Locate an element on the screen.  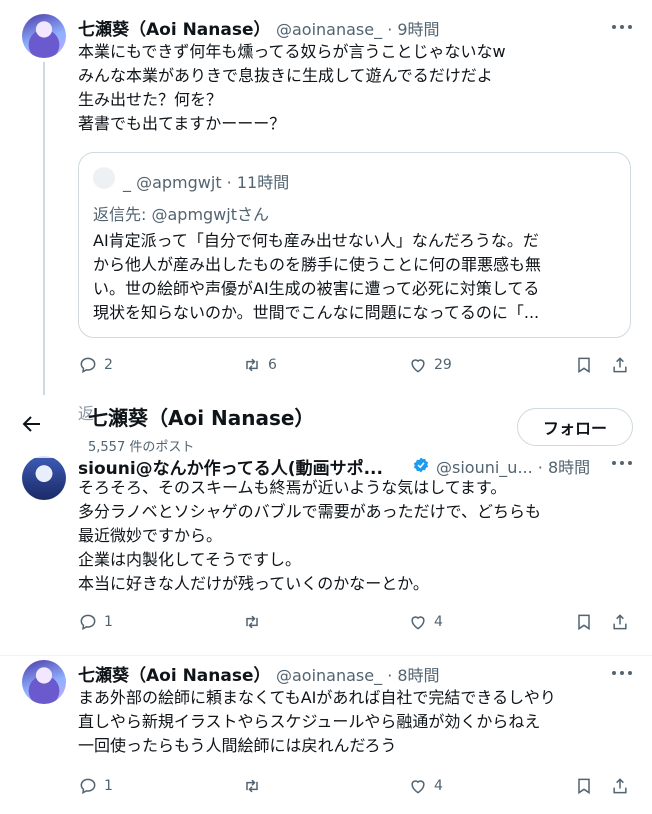
tweet-text-line: 多分ラノベとソシャゲのバブルで需要があっただけで、どちらも is located at coordinates (310, 511).